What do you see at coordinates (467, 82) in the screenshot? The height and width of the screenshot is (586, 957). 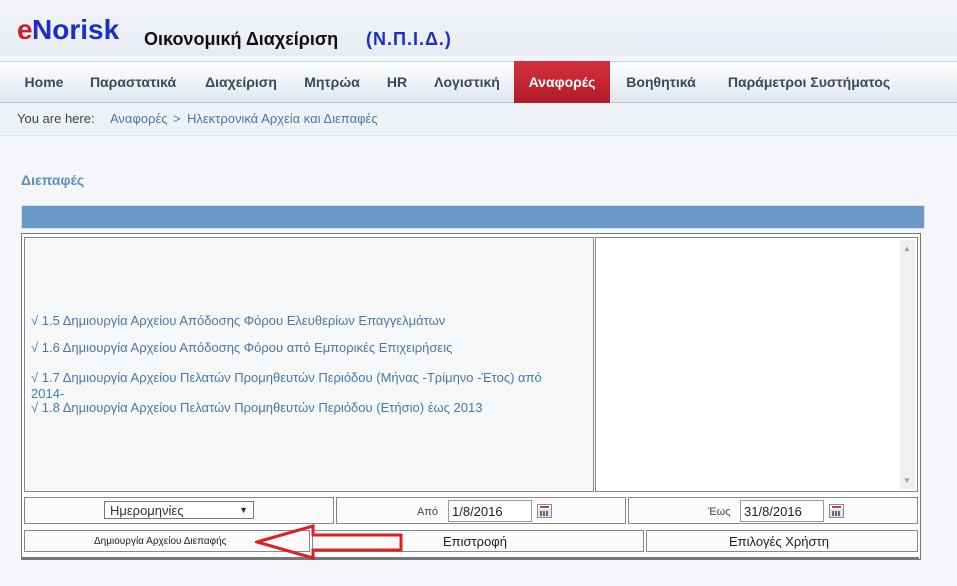 I see `nav-logistiki: Λογιστική` at bounding box center [467, 82].